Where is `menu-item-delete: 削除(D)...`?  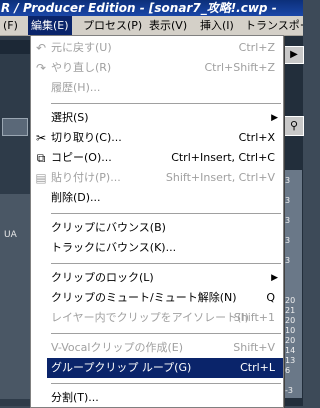
menu-item-delete: 削除(D)... is located at coordinates (157, 198).